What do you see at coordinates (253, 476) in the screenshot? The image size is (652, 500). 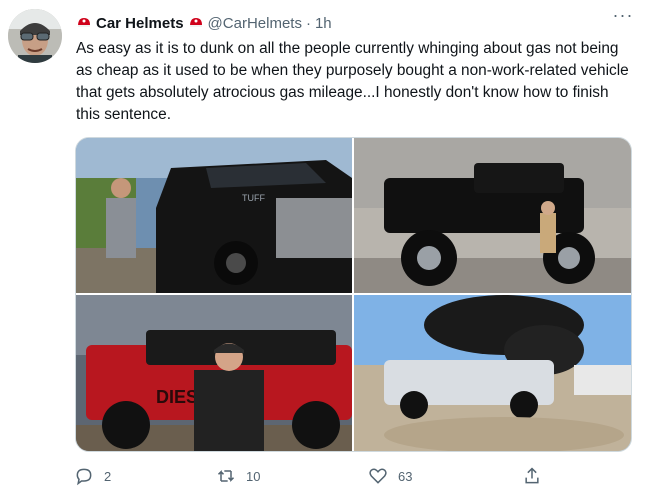 I see `retweet-count: 10` at bounding box center [253, 476].